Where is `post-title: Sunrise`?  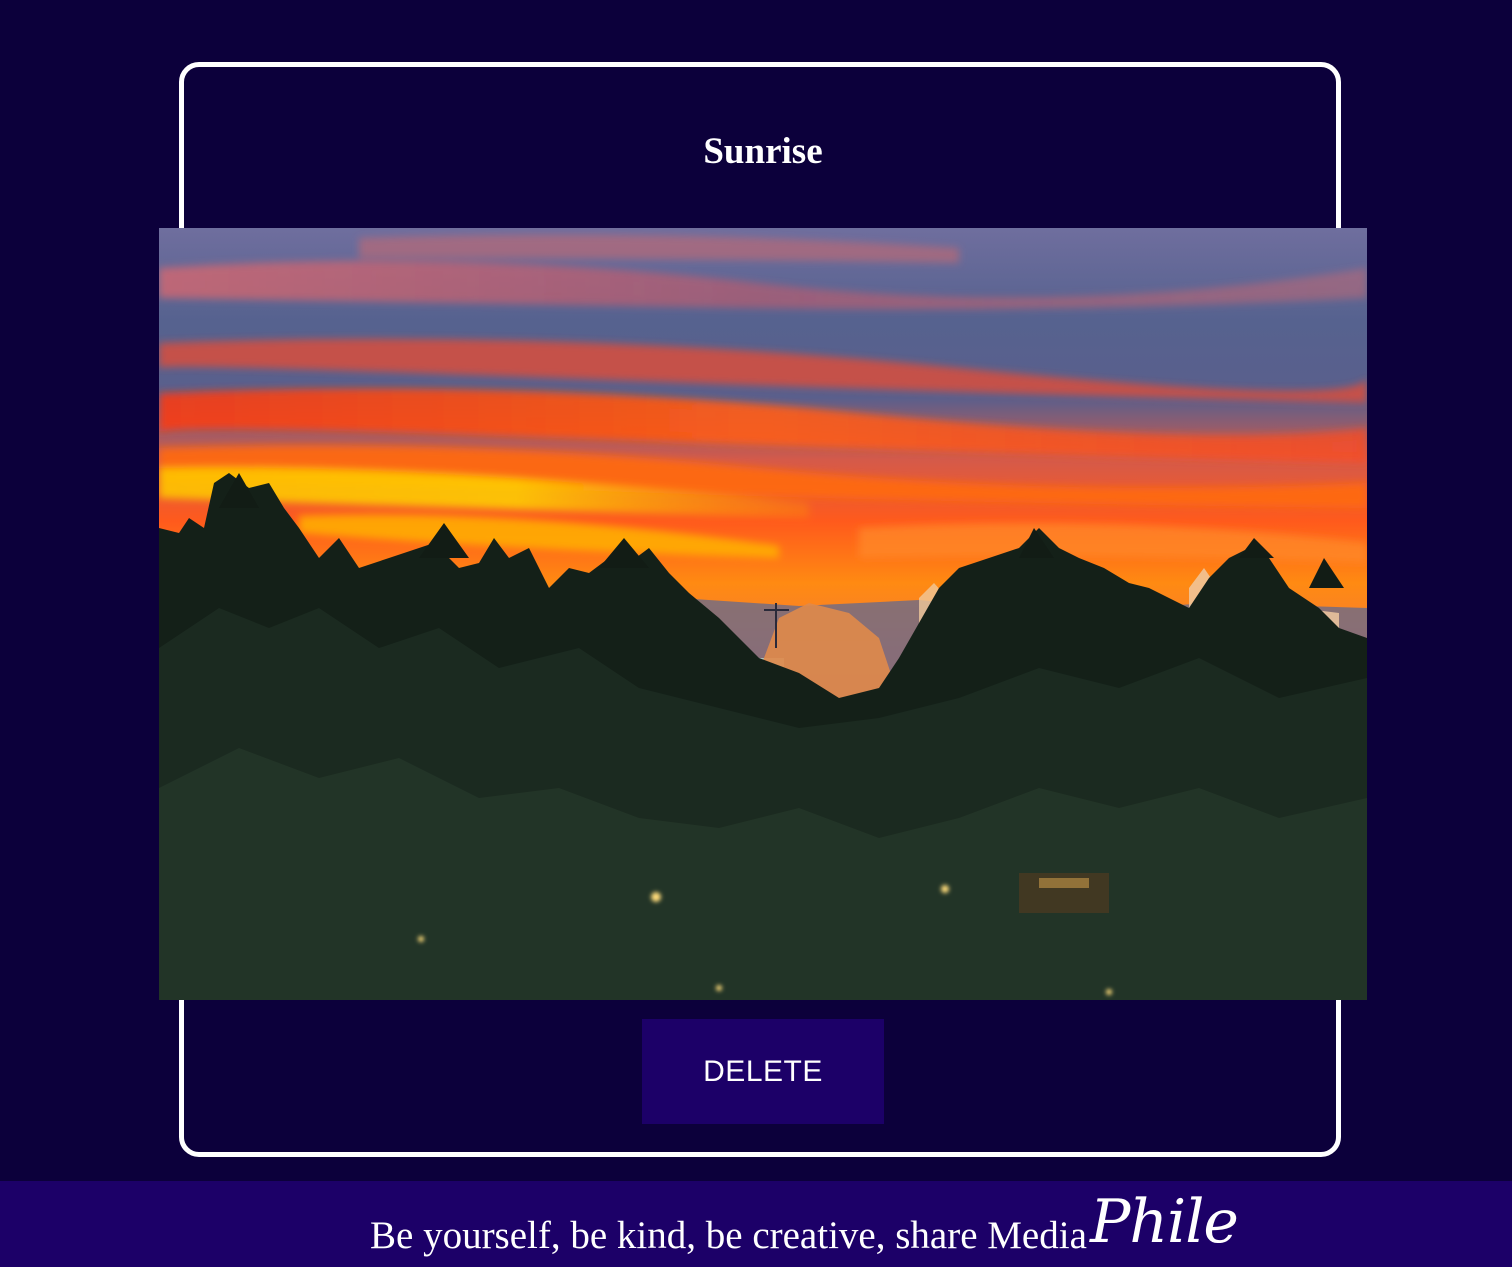 post-title: Sunrise is located at coordinates (763, 151).